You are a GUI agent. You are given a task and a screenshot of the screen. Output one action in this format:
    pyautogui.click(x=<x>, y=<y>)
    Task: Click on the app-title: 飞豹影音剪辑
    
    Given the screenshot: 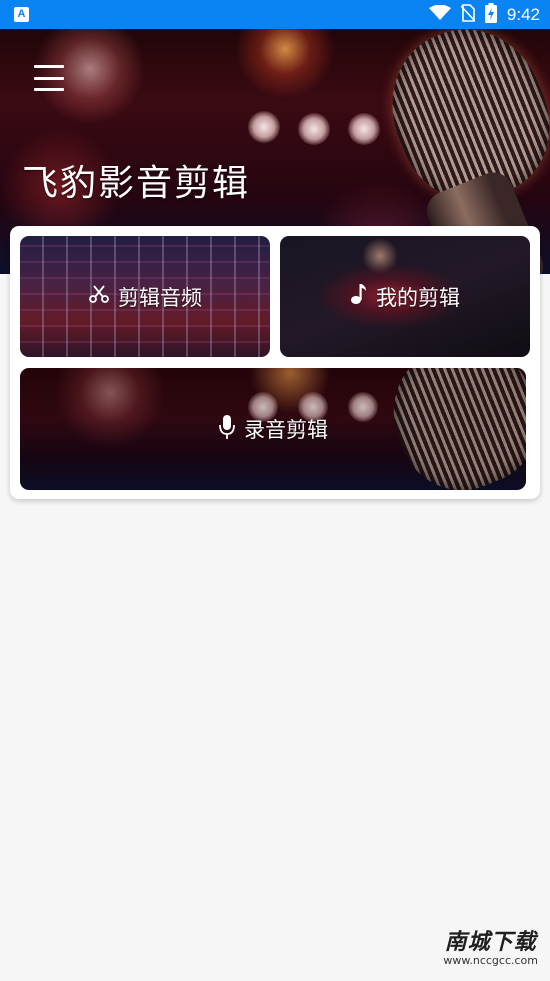 What is the action you would take?
    pyautogui.click(x=136, y=183)
    